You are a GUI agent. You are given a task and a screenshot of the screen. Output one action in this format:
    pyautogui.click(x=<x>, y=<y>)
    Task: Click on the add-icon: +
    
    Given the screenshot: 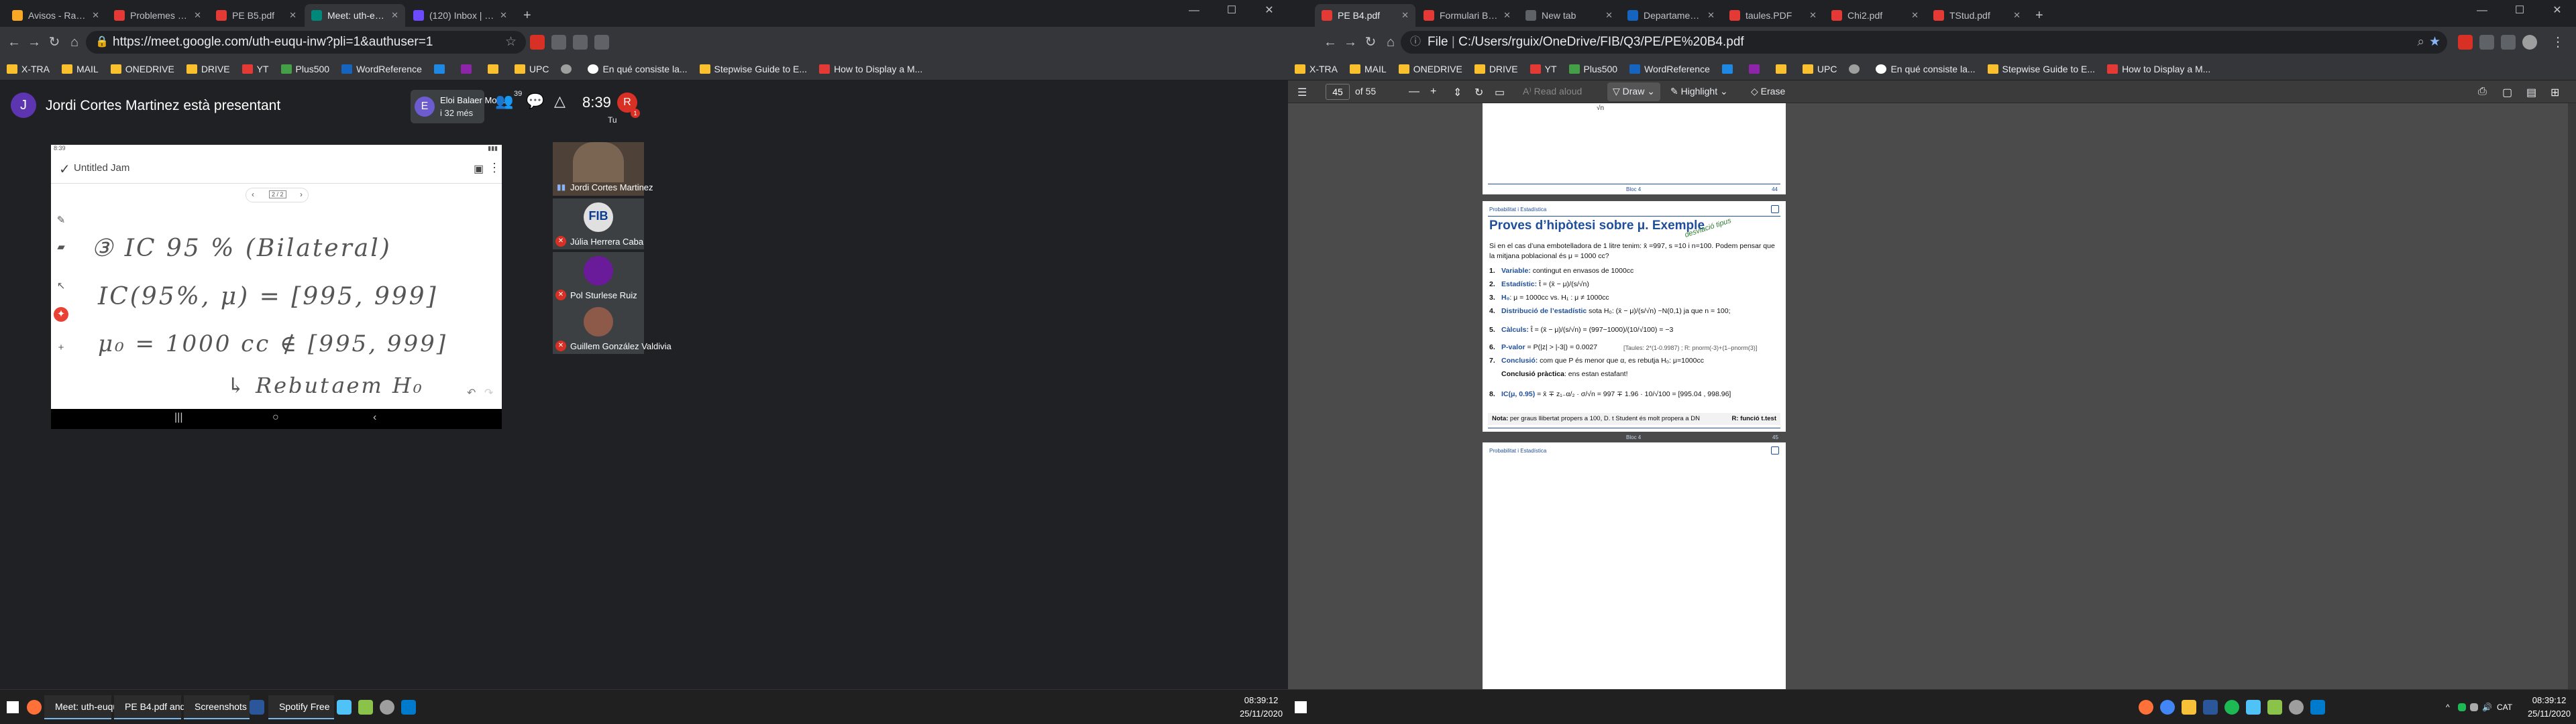 What is the action you would take?
    pyautogui.click(x=61, y=348)
    